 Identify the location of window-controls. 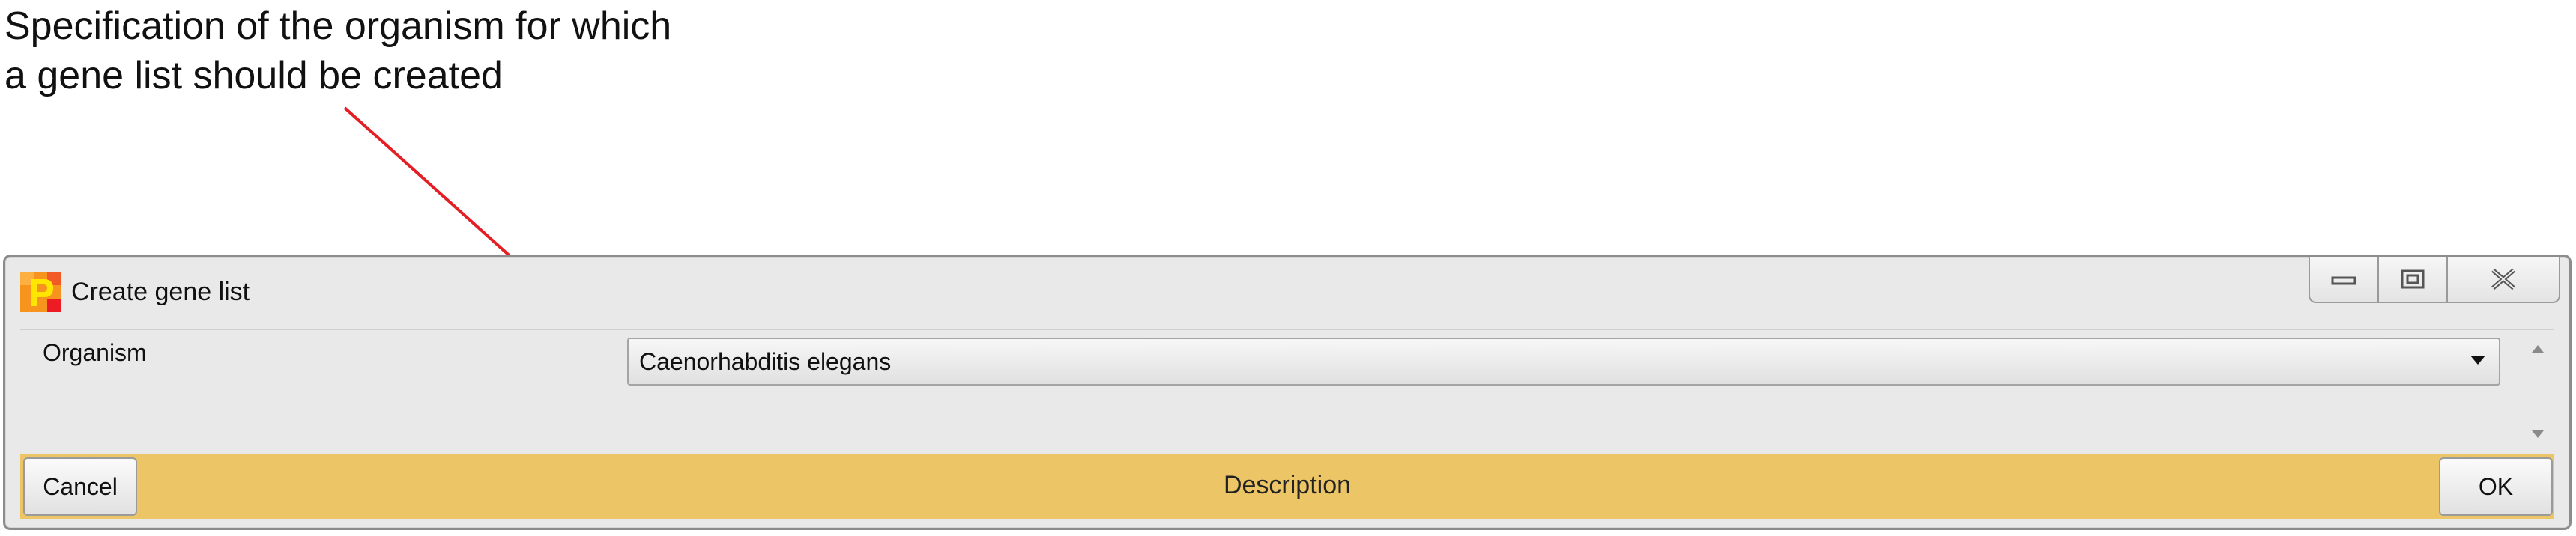
(2434, 280).